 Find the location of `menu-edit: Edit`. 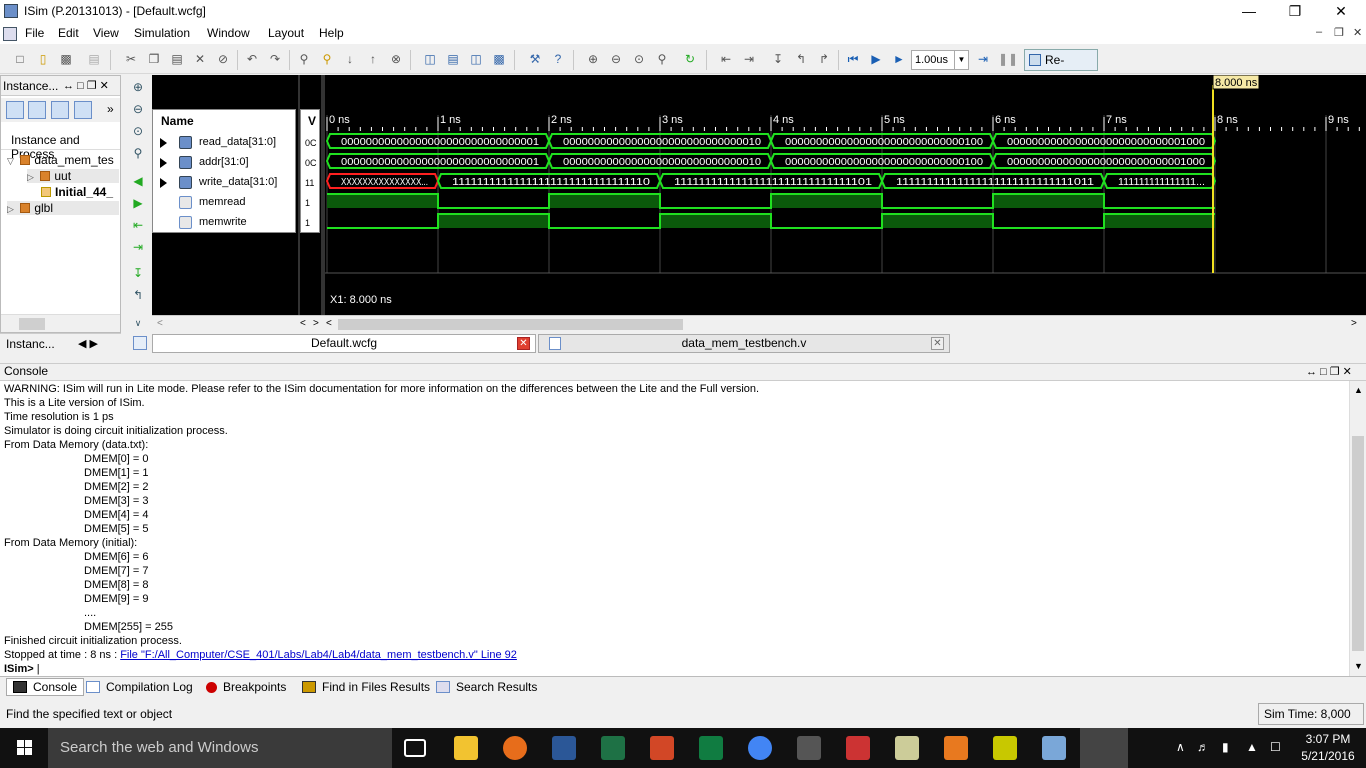

menu-edit: Edit is located at coordinates (68, 33).